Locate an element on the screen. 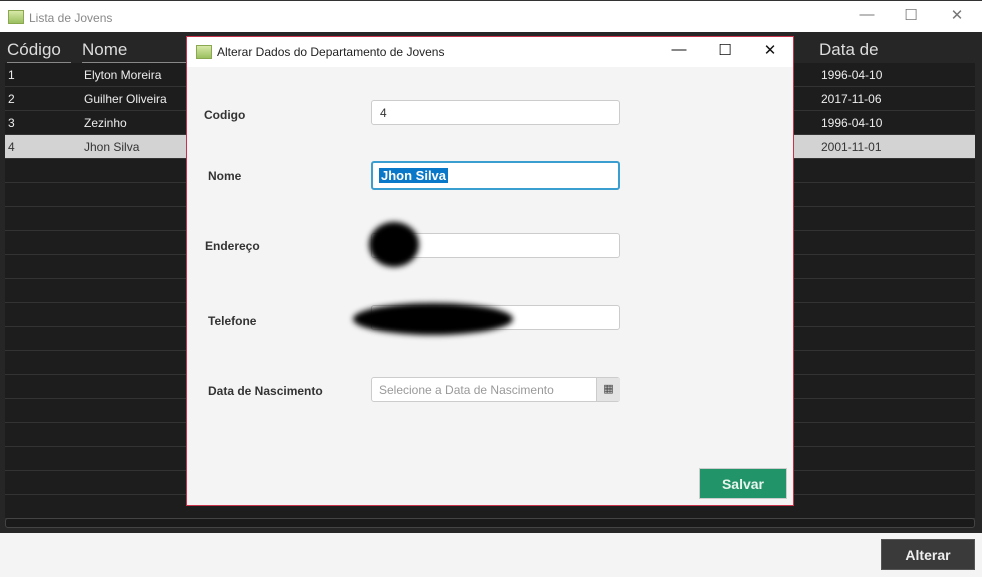  calendar-icon: ▦ is located at coordinates (608, 389).